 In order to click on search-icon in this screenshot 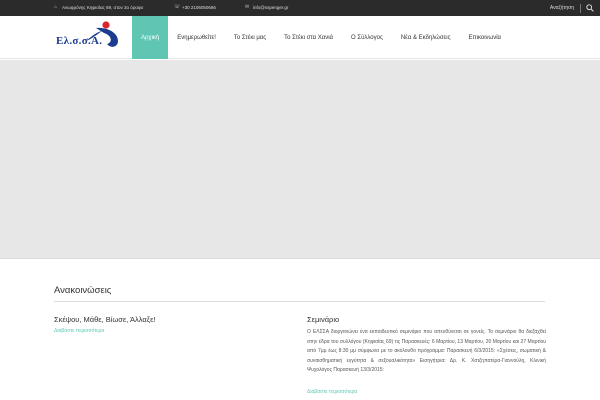, I will do `click(590, 8)`.